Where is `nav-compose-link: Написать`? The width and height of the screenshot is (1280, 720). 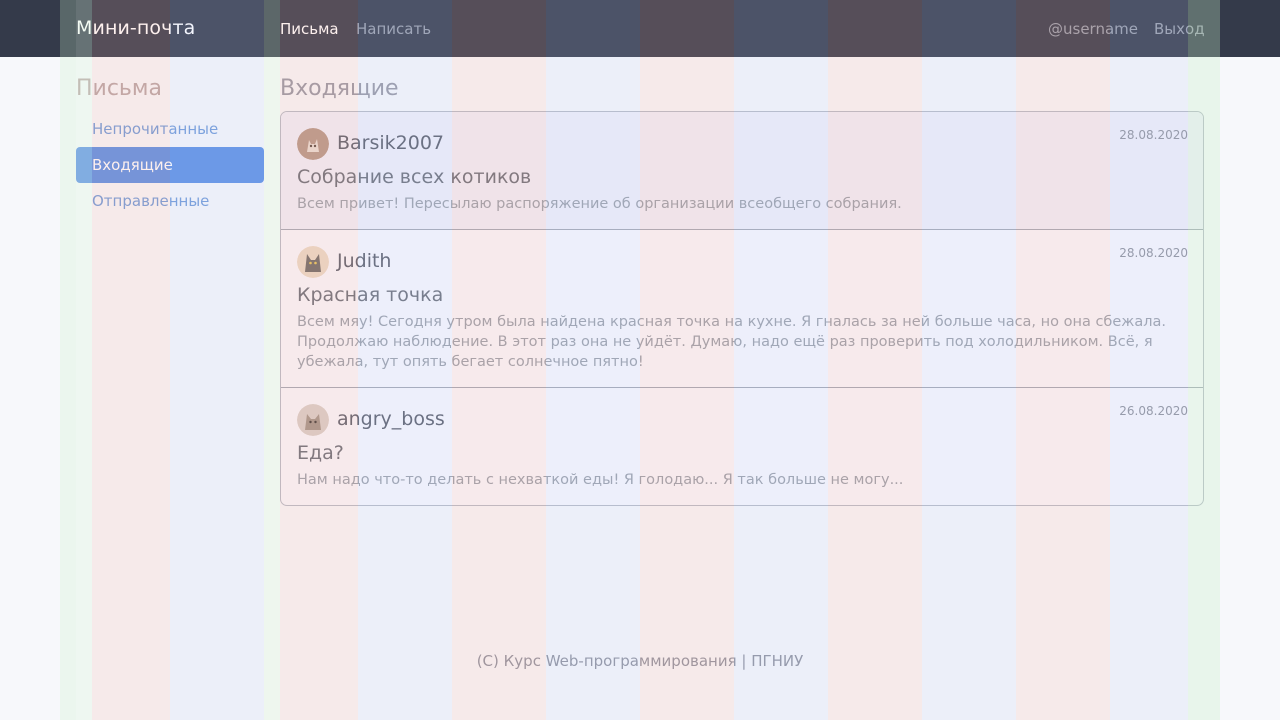
nav-compose-link: Написать is located at coordinates (393, 29).